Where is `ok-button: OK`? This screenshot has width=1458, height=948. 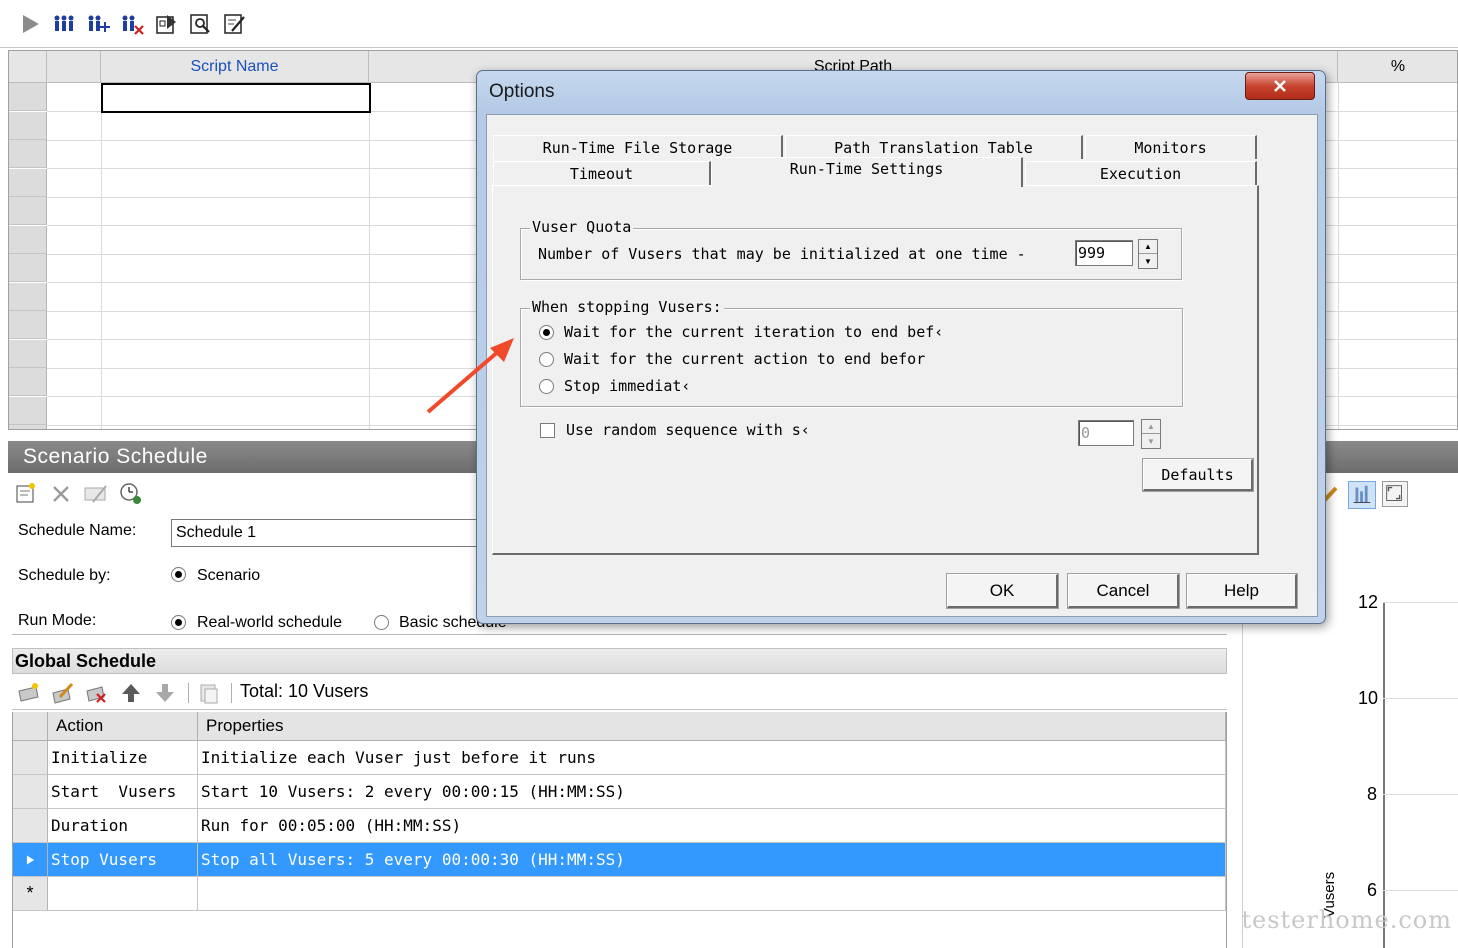
ok-button: OK is located at coordinates (1002, 591).